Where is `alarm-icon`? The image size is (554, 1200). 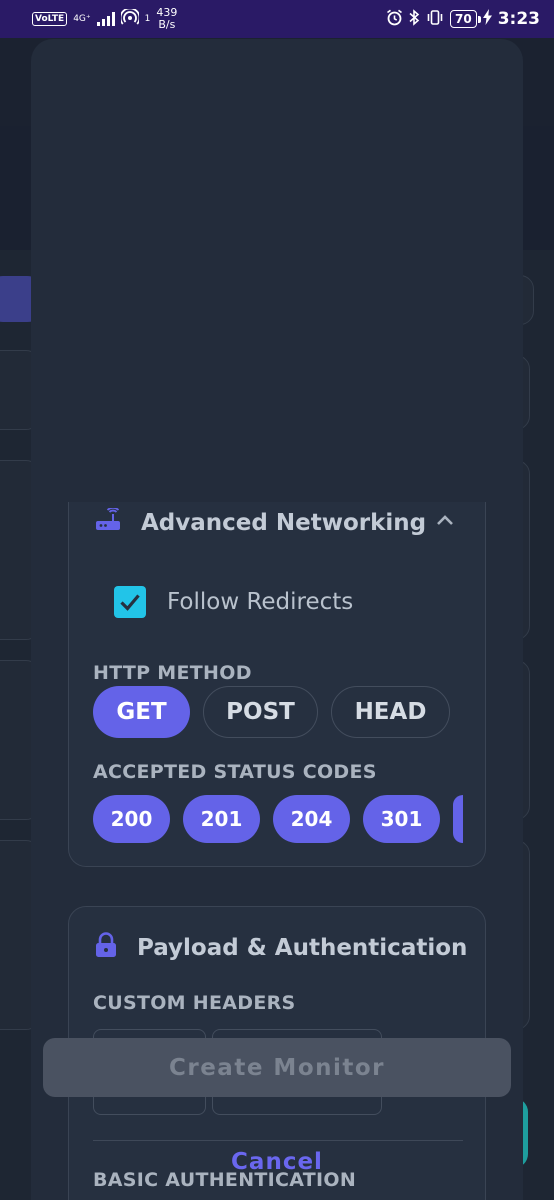
alarm-icon is located at coordinates (394, 19).